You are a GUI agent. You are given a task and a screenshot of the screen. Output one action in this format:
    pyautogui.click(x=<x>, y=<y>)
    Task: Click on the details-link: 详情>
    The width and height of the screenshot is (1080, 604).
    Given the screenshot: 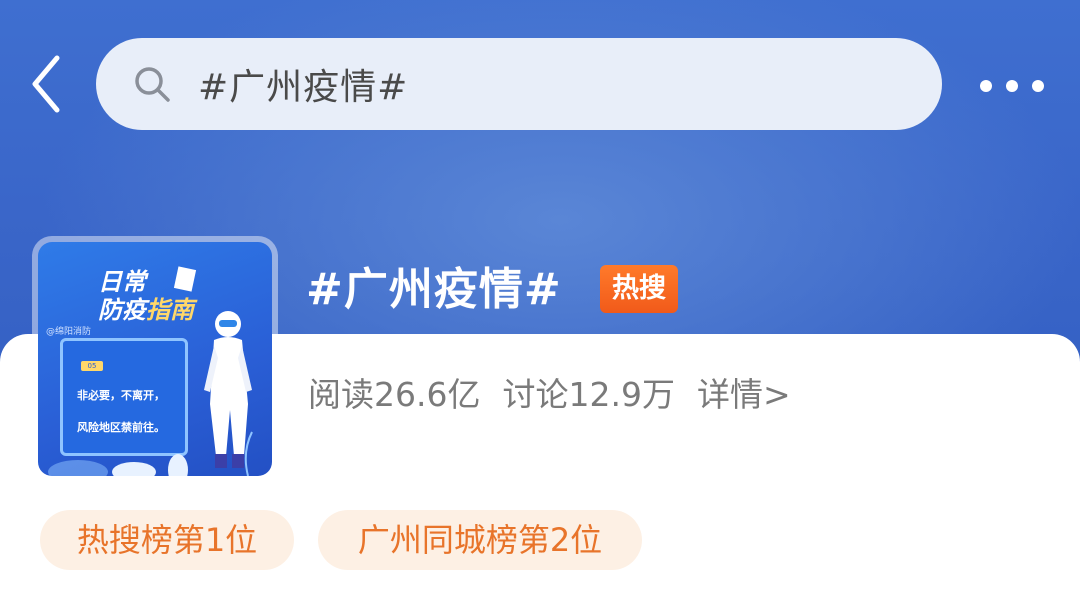 What is the action you would take?
    pyautogui.click(x=744, y=392)
    